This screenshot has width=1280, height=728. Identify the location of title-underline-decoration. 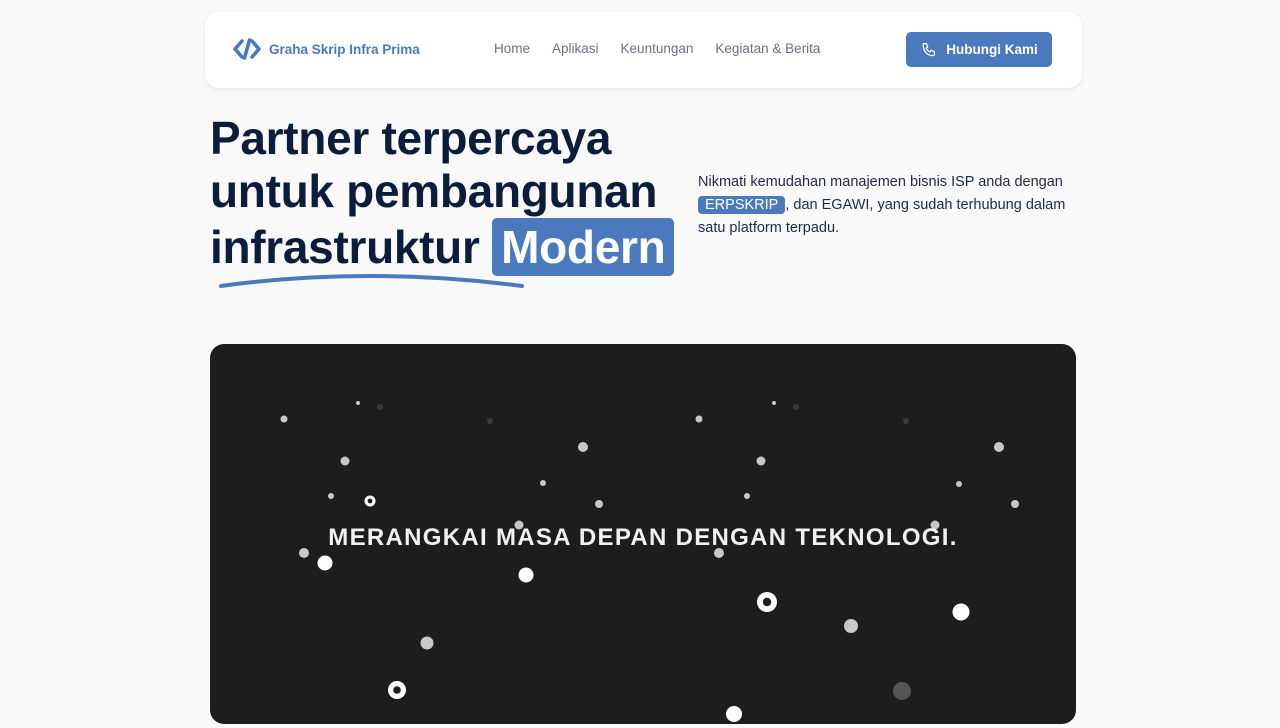
(371, 281).